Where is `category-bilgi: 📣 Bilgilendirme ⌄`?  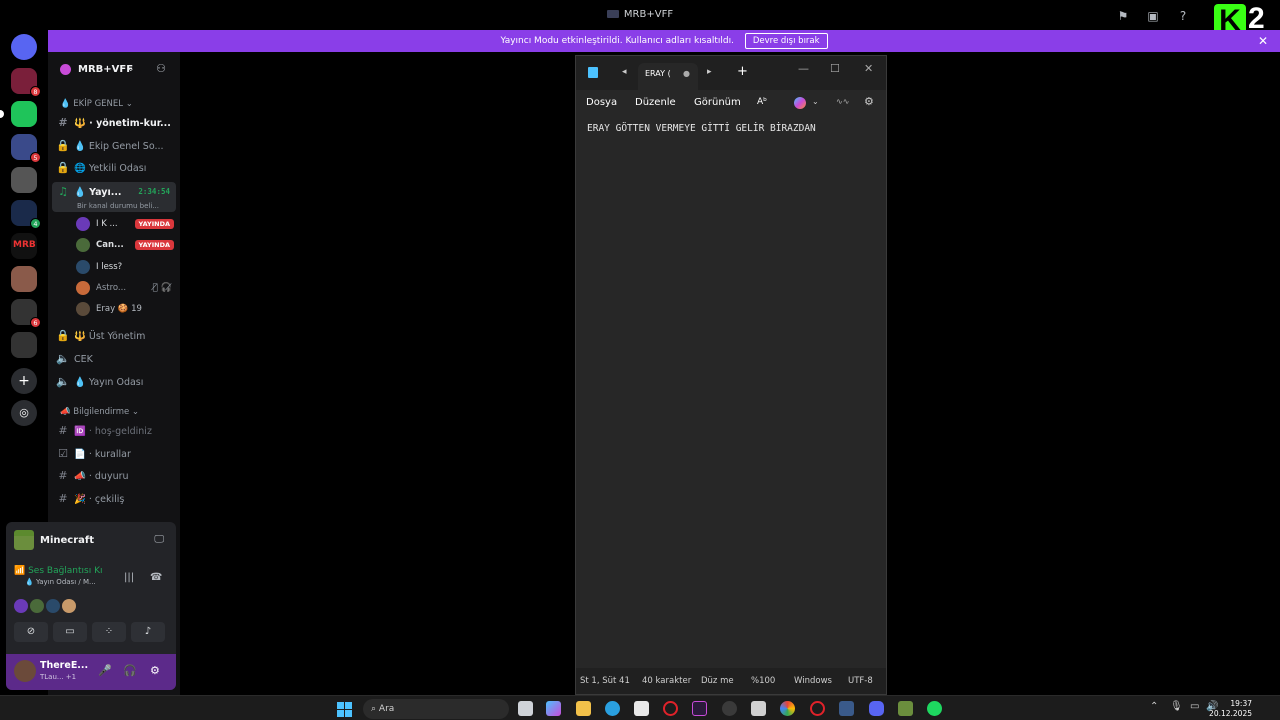
category-bilgi: 📣 Bilgilendirme ⌄ is located at coordinates (99, 412).